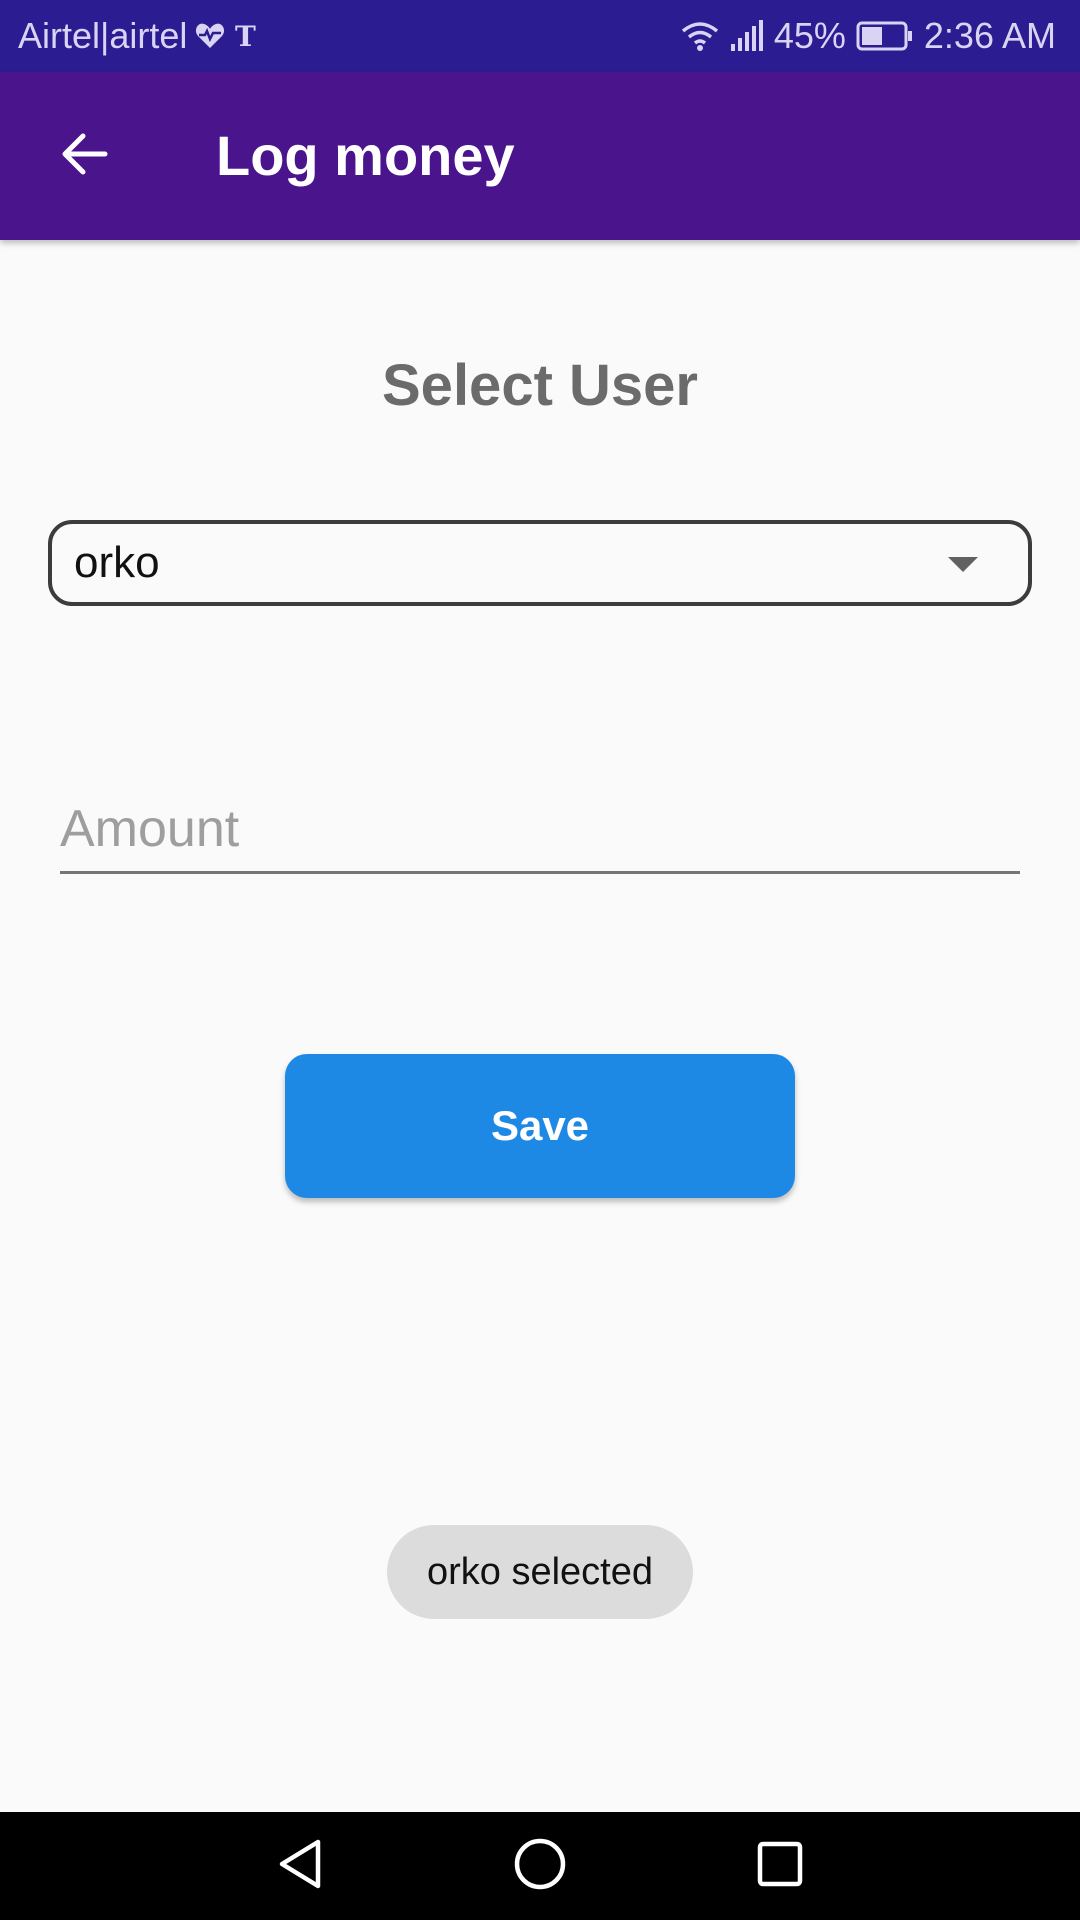 The image size is (1080, 1920). I want to click on svg-text: T, so click(245, 36).